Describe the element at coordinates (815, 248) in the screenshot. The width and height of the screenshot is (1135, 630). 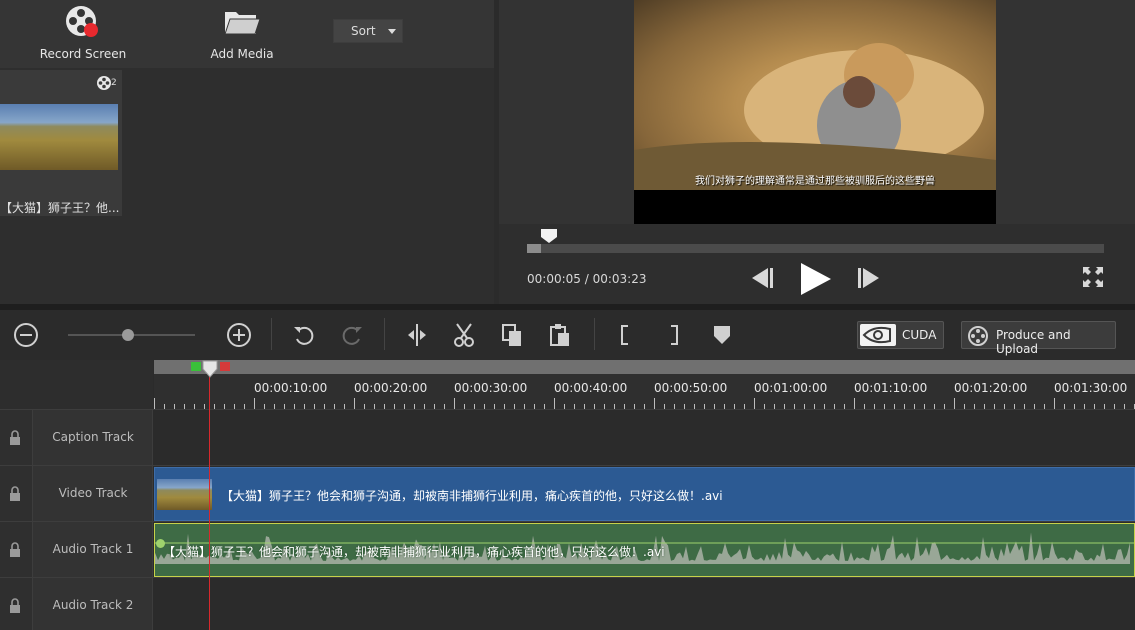
I see `seek-bar` at that location.